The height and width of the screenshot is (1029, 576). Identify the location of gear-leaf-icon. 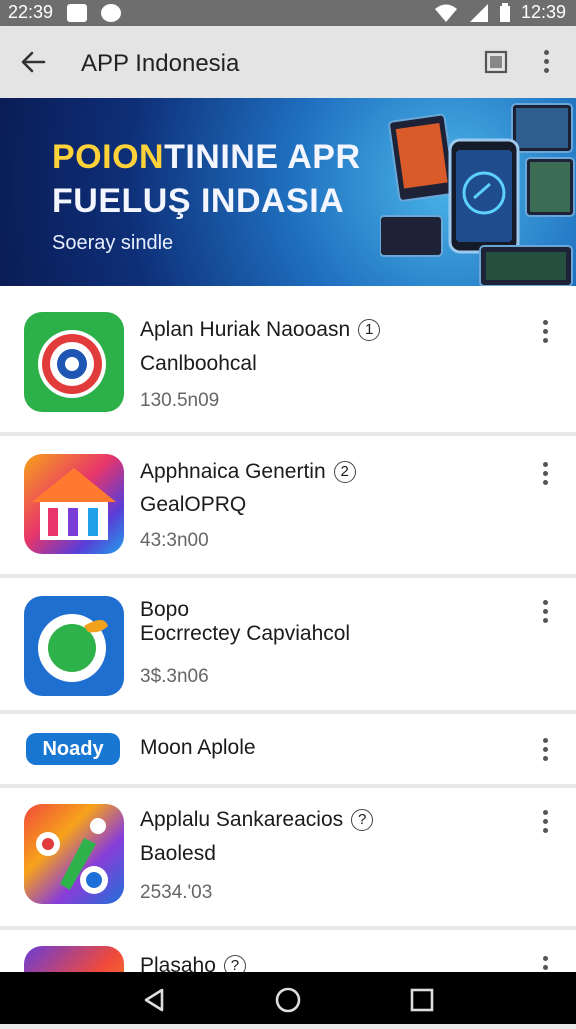
(74, 646).